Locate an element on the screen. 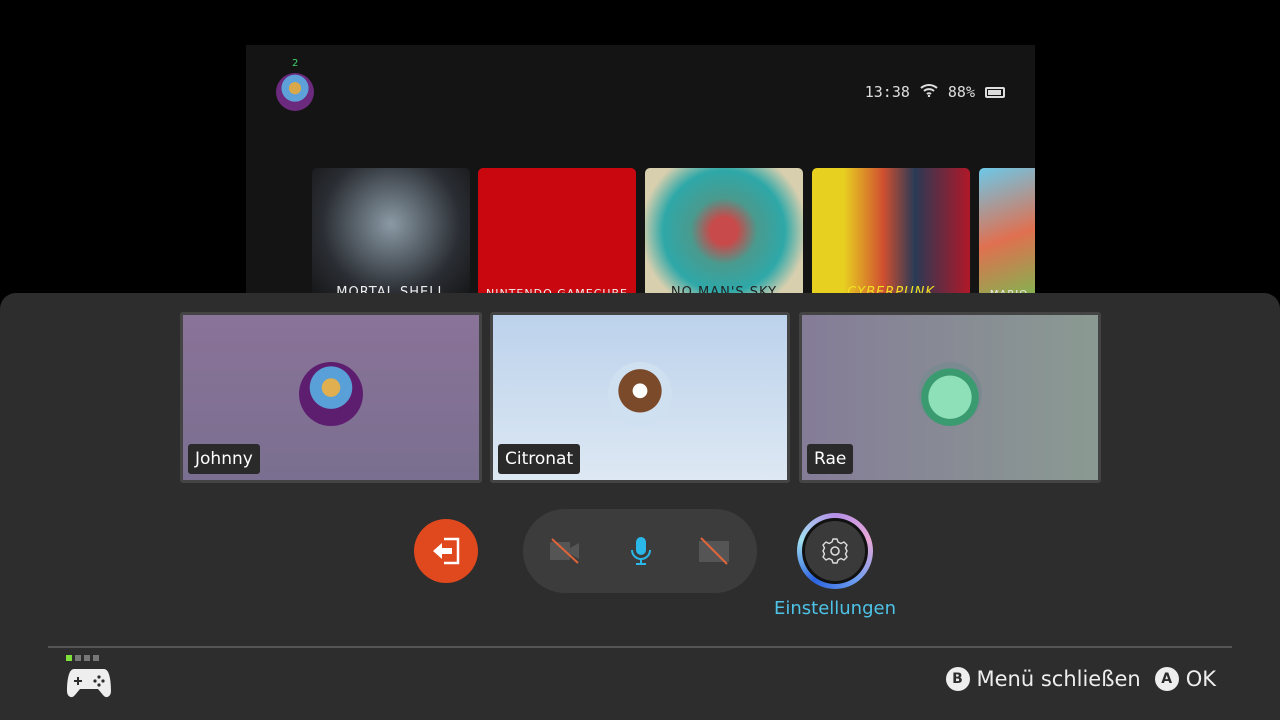  participant-name: Johnny is located at coordinates (224, 459).